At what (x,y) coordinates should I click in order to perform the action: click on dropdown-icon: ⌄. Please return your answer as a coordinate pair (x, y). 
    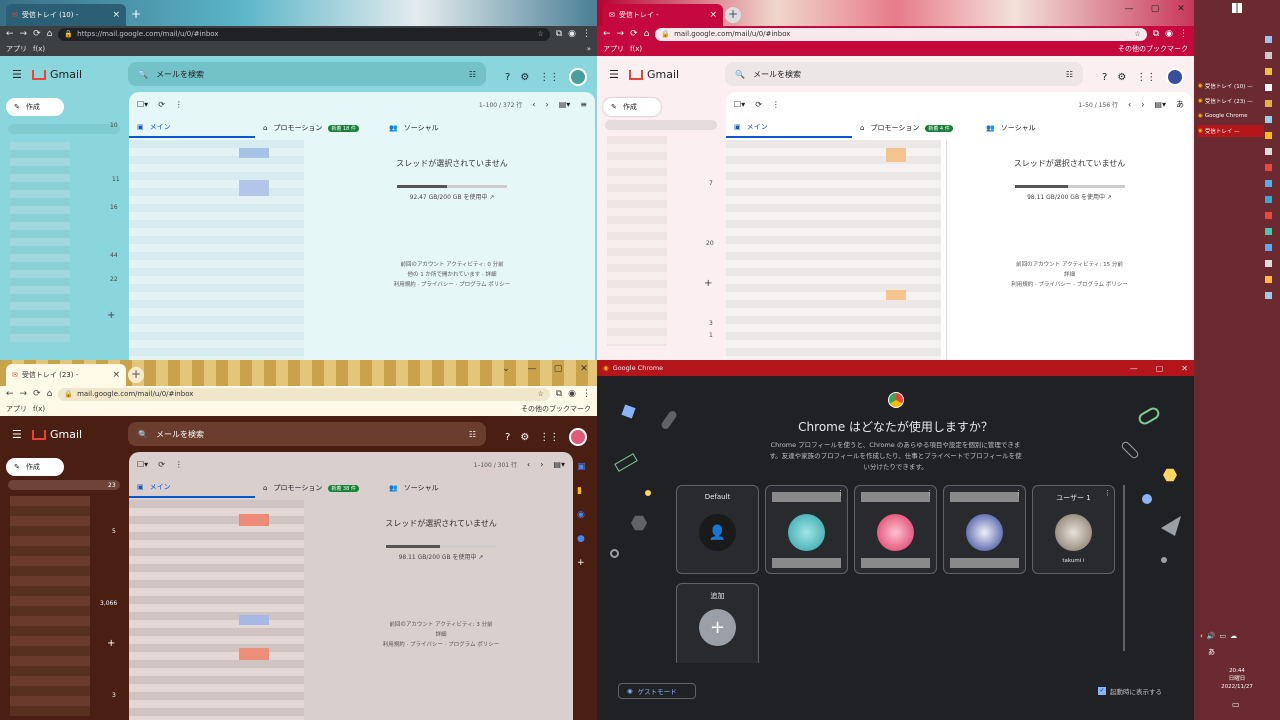
    Looking at the image, I should click on (506, 370).